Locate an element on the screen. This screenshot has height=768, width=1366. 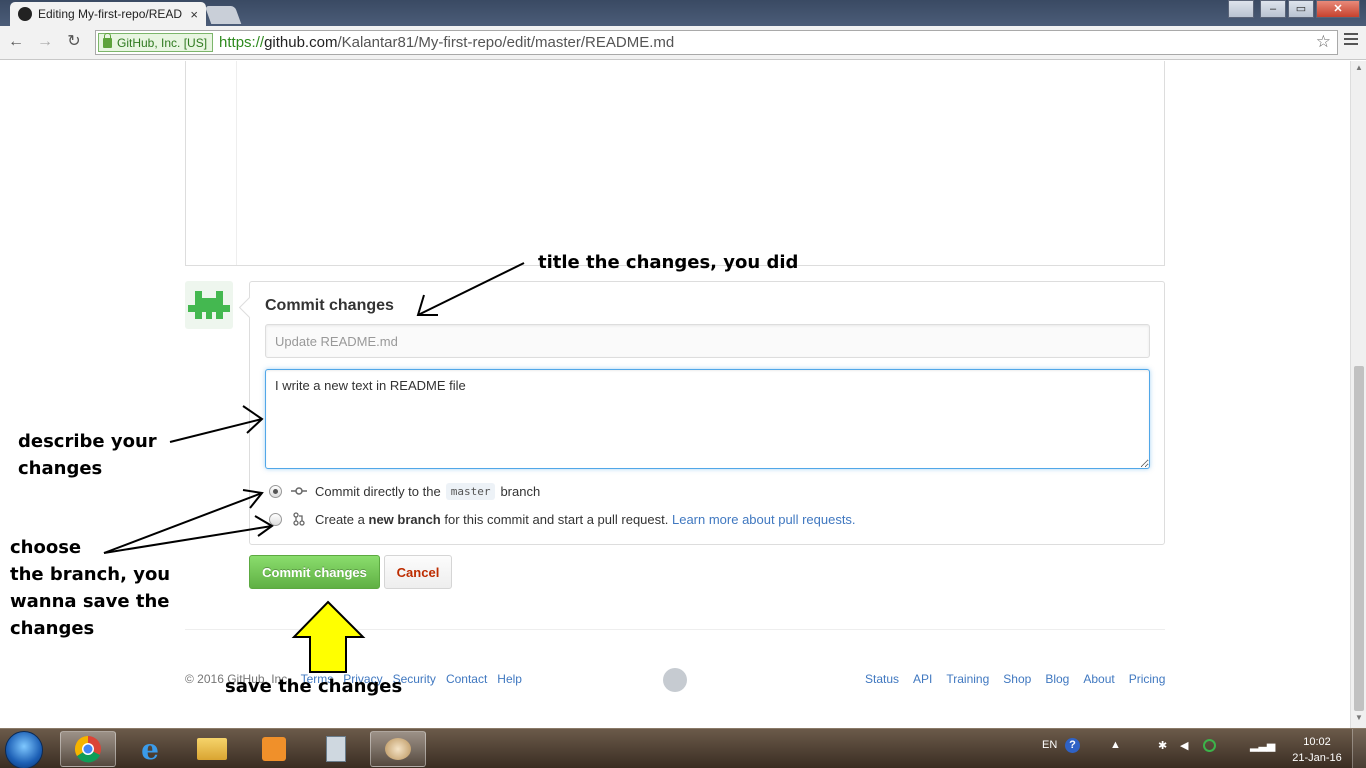
git-commit-icon is located at coordinates (299, 491).